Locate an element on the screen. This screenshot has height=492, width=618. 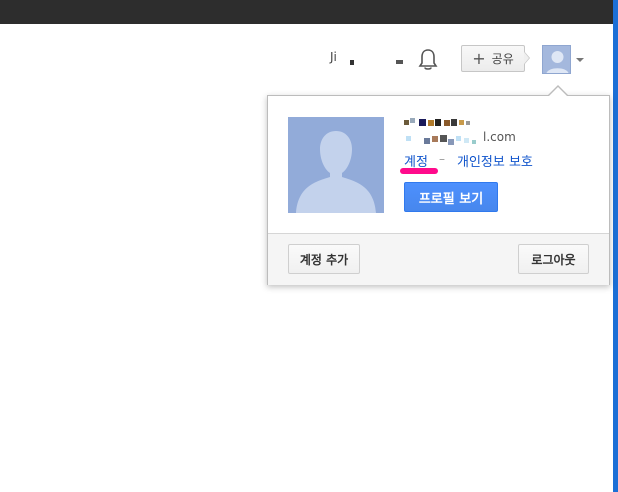
user-name: Ji is located at coordinates (333, 57).